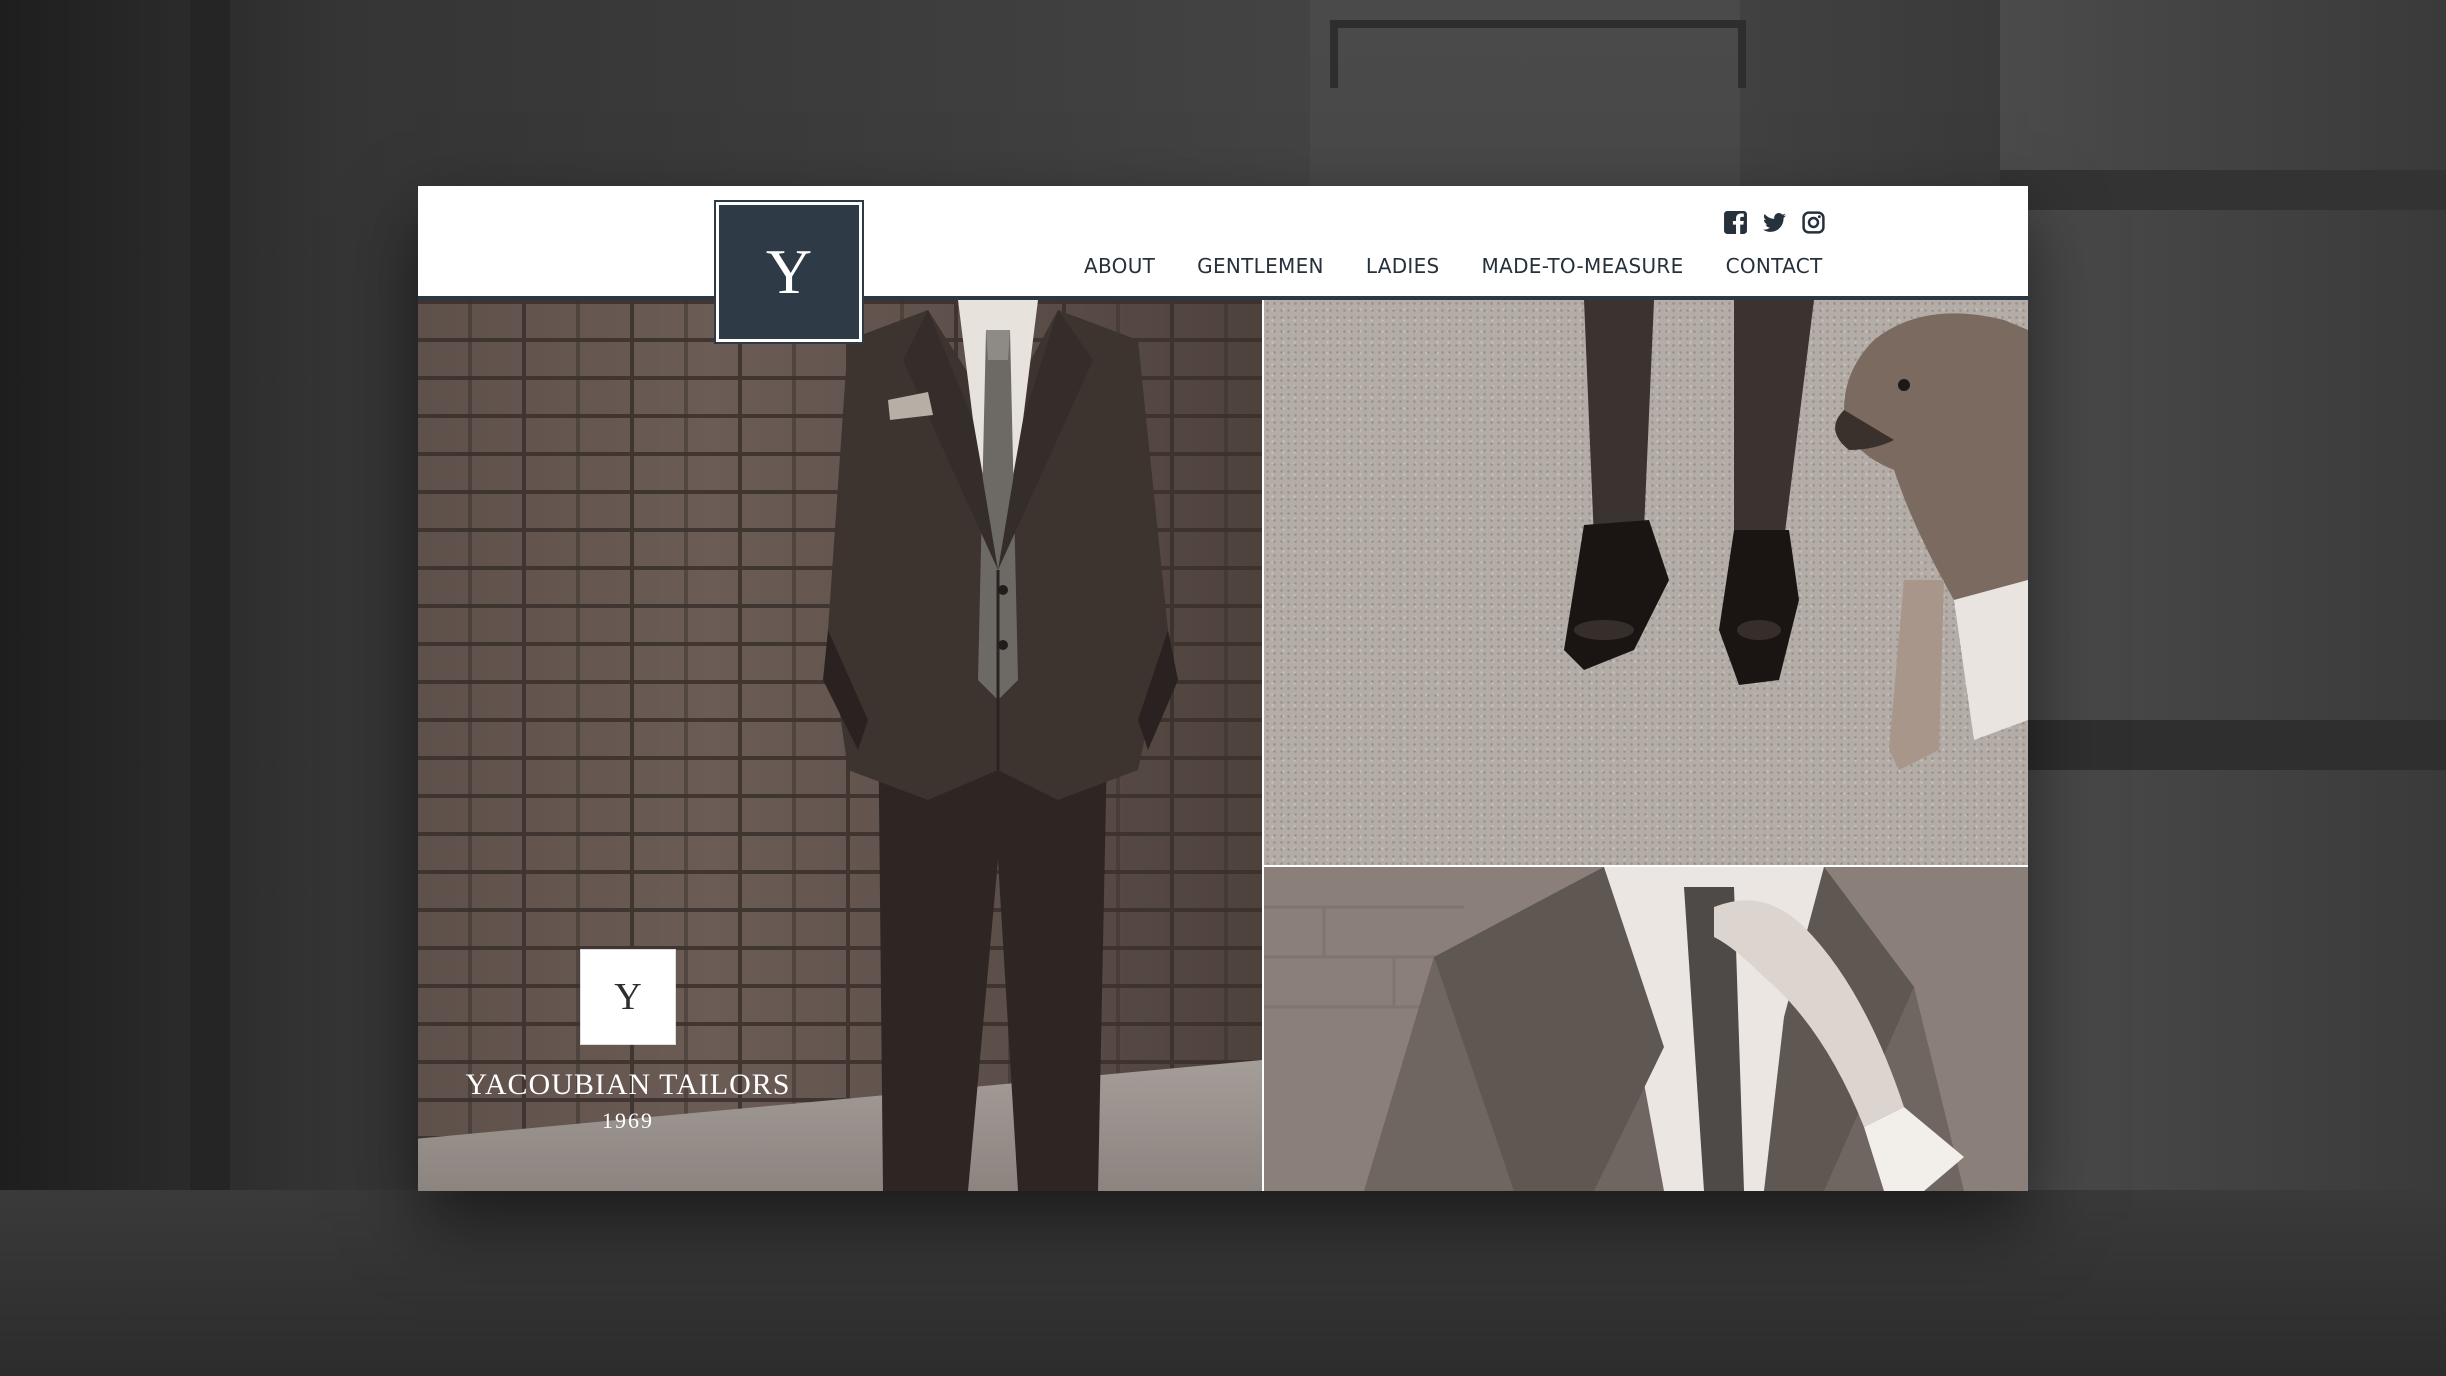 The width and height of the screenshot is (2446, 1376). I want to click on dog, so click(1916, 550).